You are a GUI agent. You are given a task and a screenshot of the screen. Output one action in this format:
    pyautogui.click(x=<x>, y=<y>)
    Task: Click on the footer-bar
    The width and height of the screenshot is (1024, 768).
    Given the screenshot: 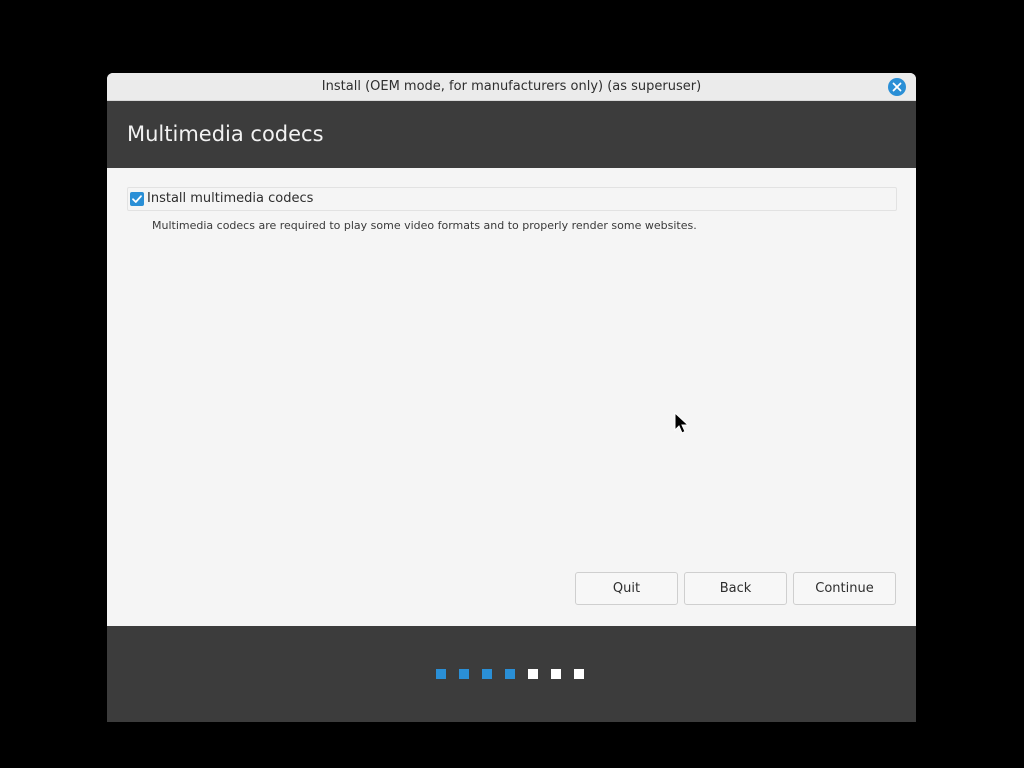 What is the action you would take?
    pyautogui.click(x=511, y=674)
    